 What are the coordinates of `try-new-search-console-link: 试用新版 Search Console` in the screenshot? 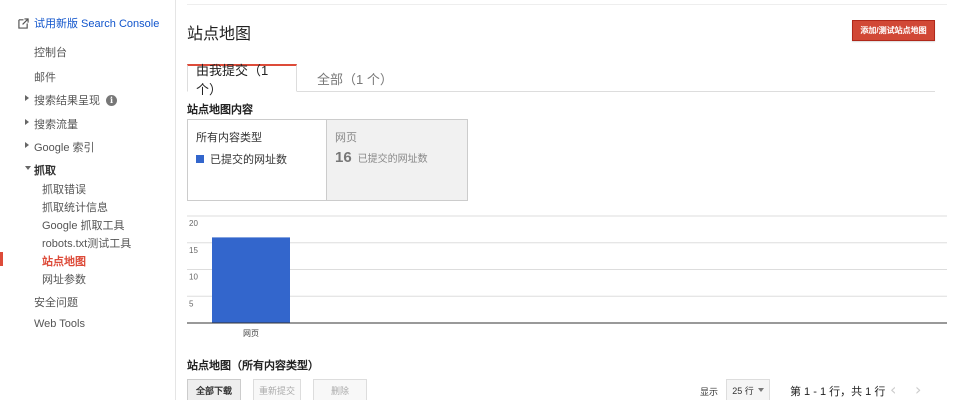 It's located at (88, 23).